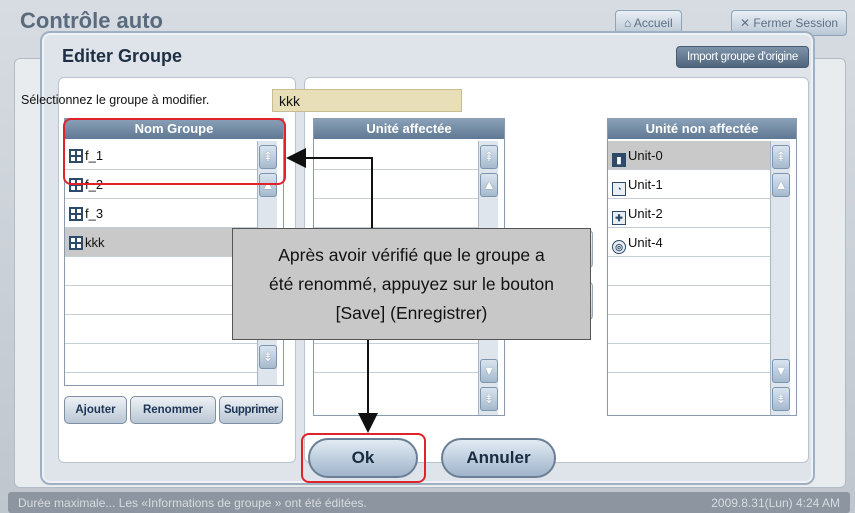 Image resolution: width=855 pixels, height=513 pixels. What do you see at coordinates (411, 255) in the screenshot?
I see `callout-line-1: Après avoir vérifié que le groupe a` at bounding box center [411, 255].